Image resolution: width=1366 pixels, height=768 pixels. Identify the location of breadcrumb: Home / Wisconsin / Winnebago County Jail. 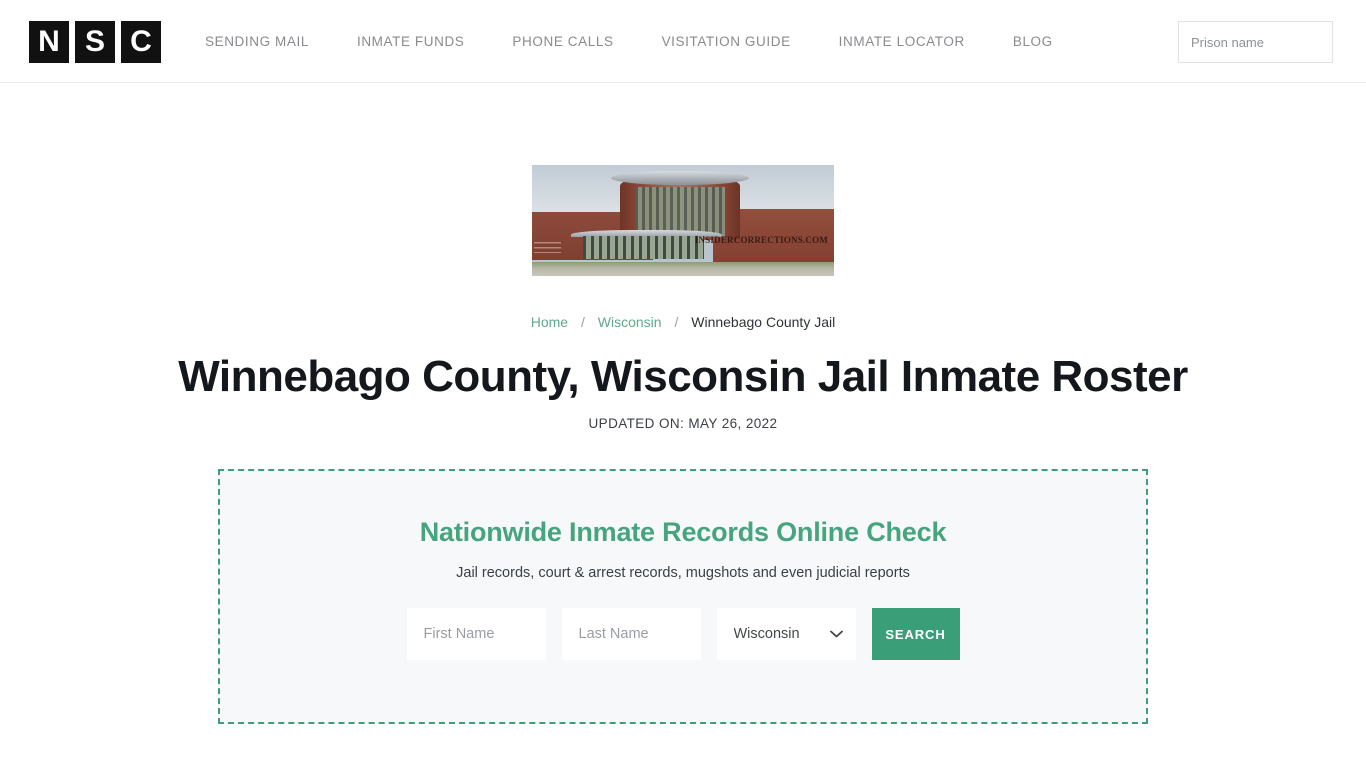
(683, 322).